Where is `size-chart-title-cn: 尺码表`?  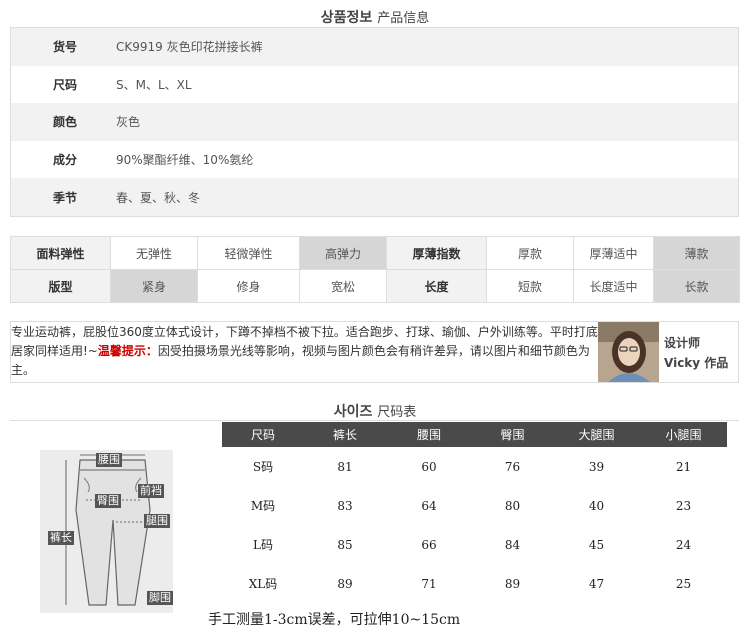 size-chart-title-cn: 尺码表 is located at coordinates (397, 412).